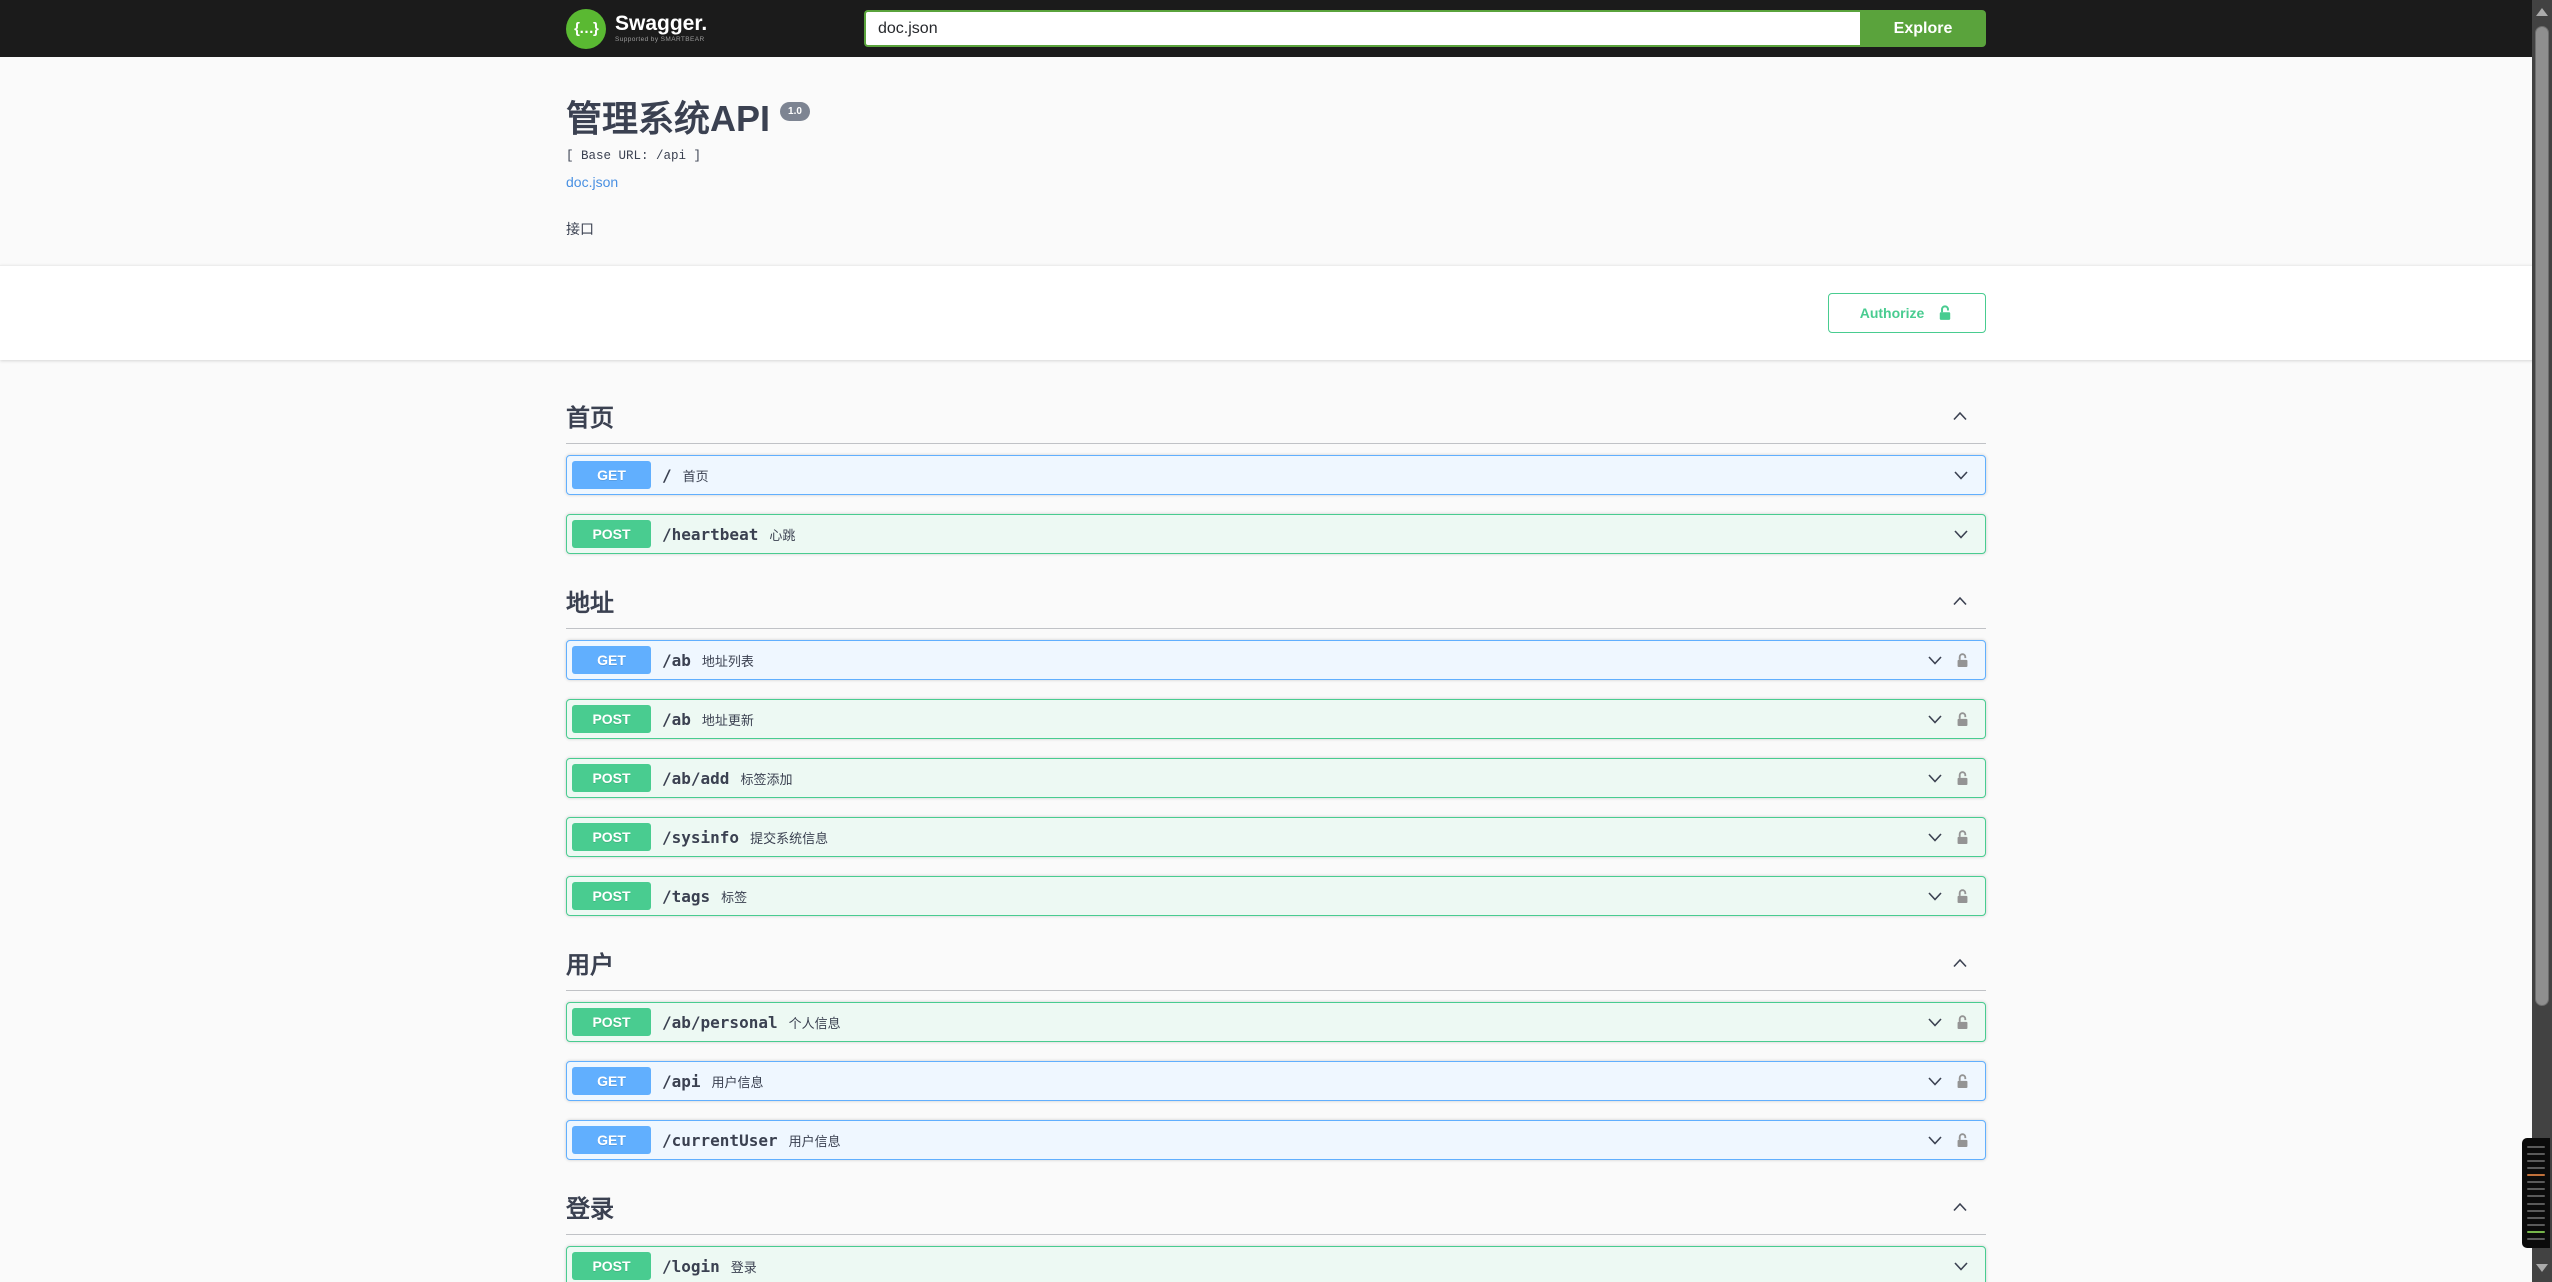  Describe the element at coordinates (2542, 516) in the screenshot. I see `scrollbar-thumb` at that location.